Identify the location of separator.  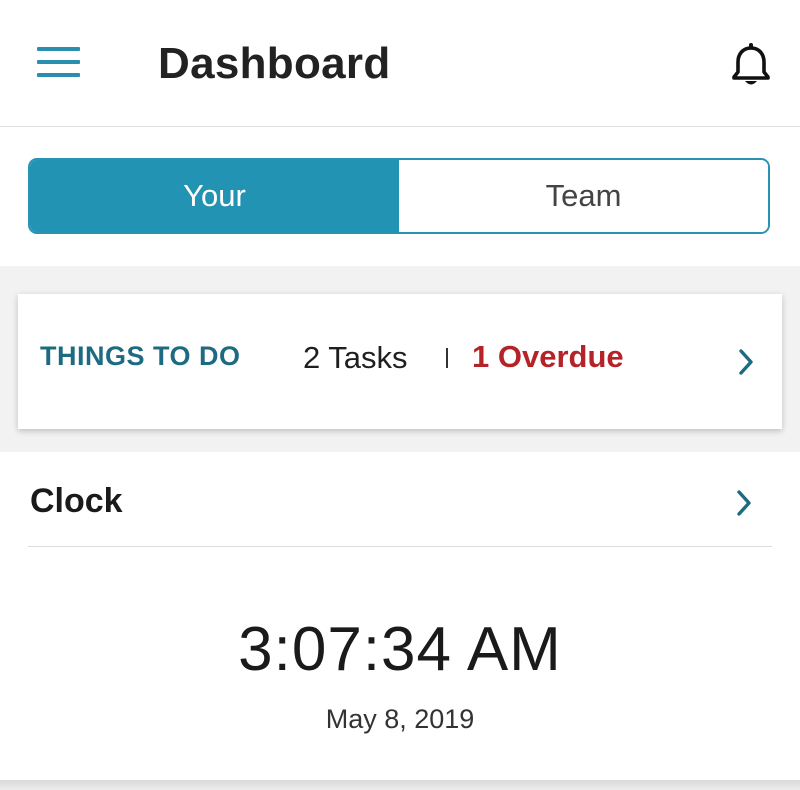
(447, 358).